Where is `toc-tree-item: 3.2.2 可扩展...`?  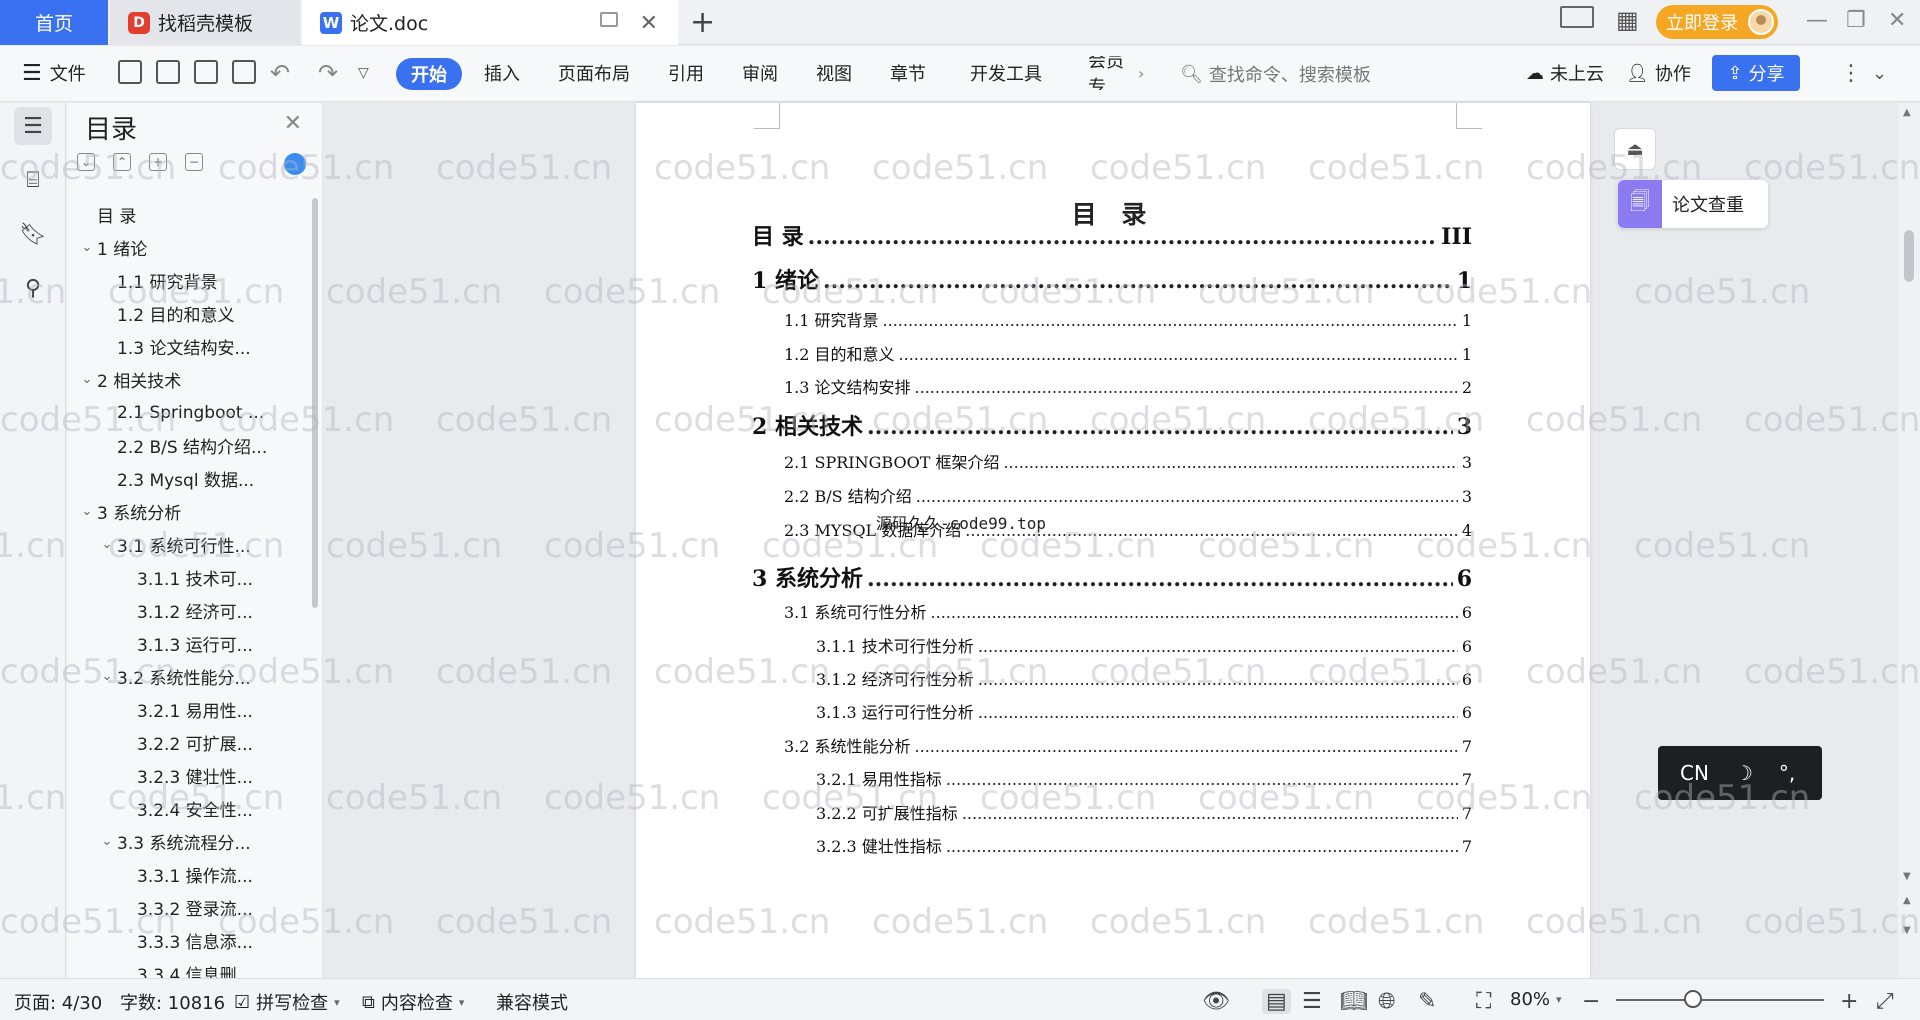 toc-tree-item: 3.2.2 可扩展... is located at coordinates (185, 742).